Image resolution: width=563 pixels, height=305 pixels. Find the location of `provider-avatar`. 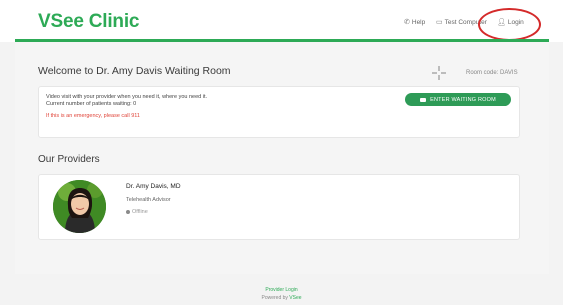

provider-avatar is located at coordinates (79, 206).